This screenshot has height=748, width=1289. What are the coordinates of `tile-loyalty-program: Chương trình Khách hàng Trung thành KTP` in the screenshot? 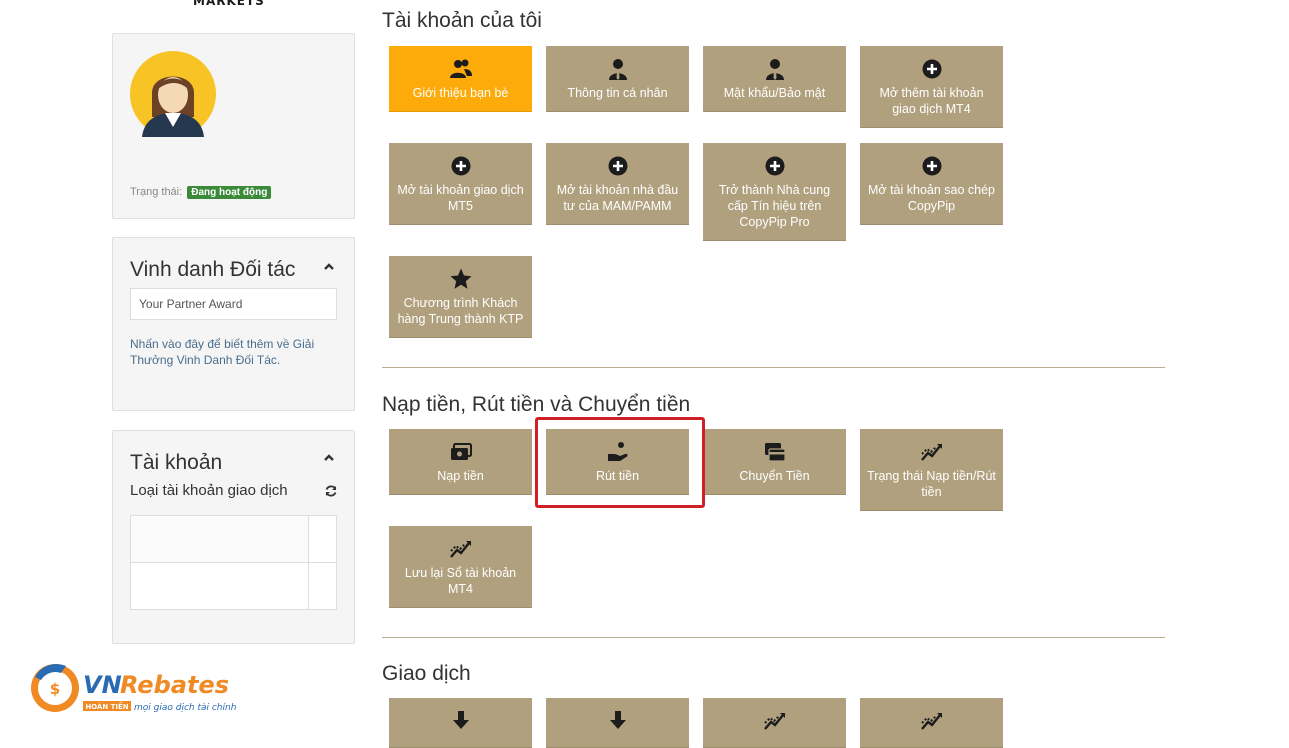 It's located at (460, 297).